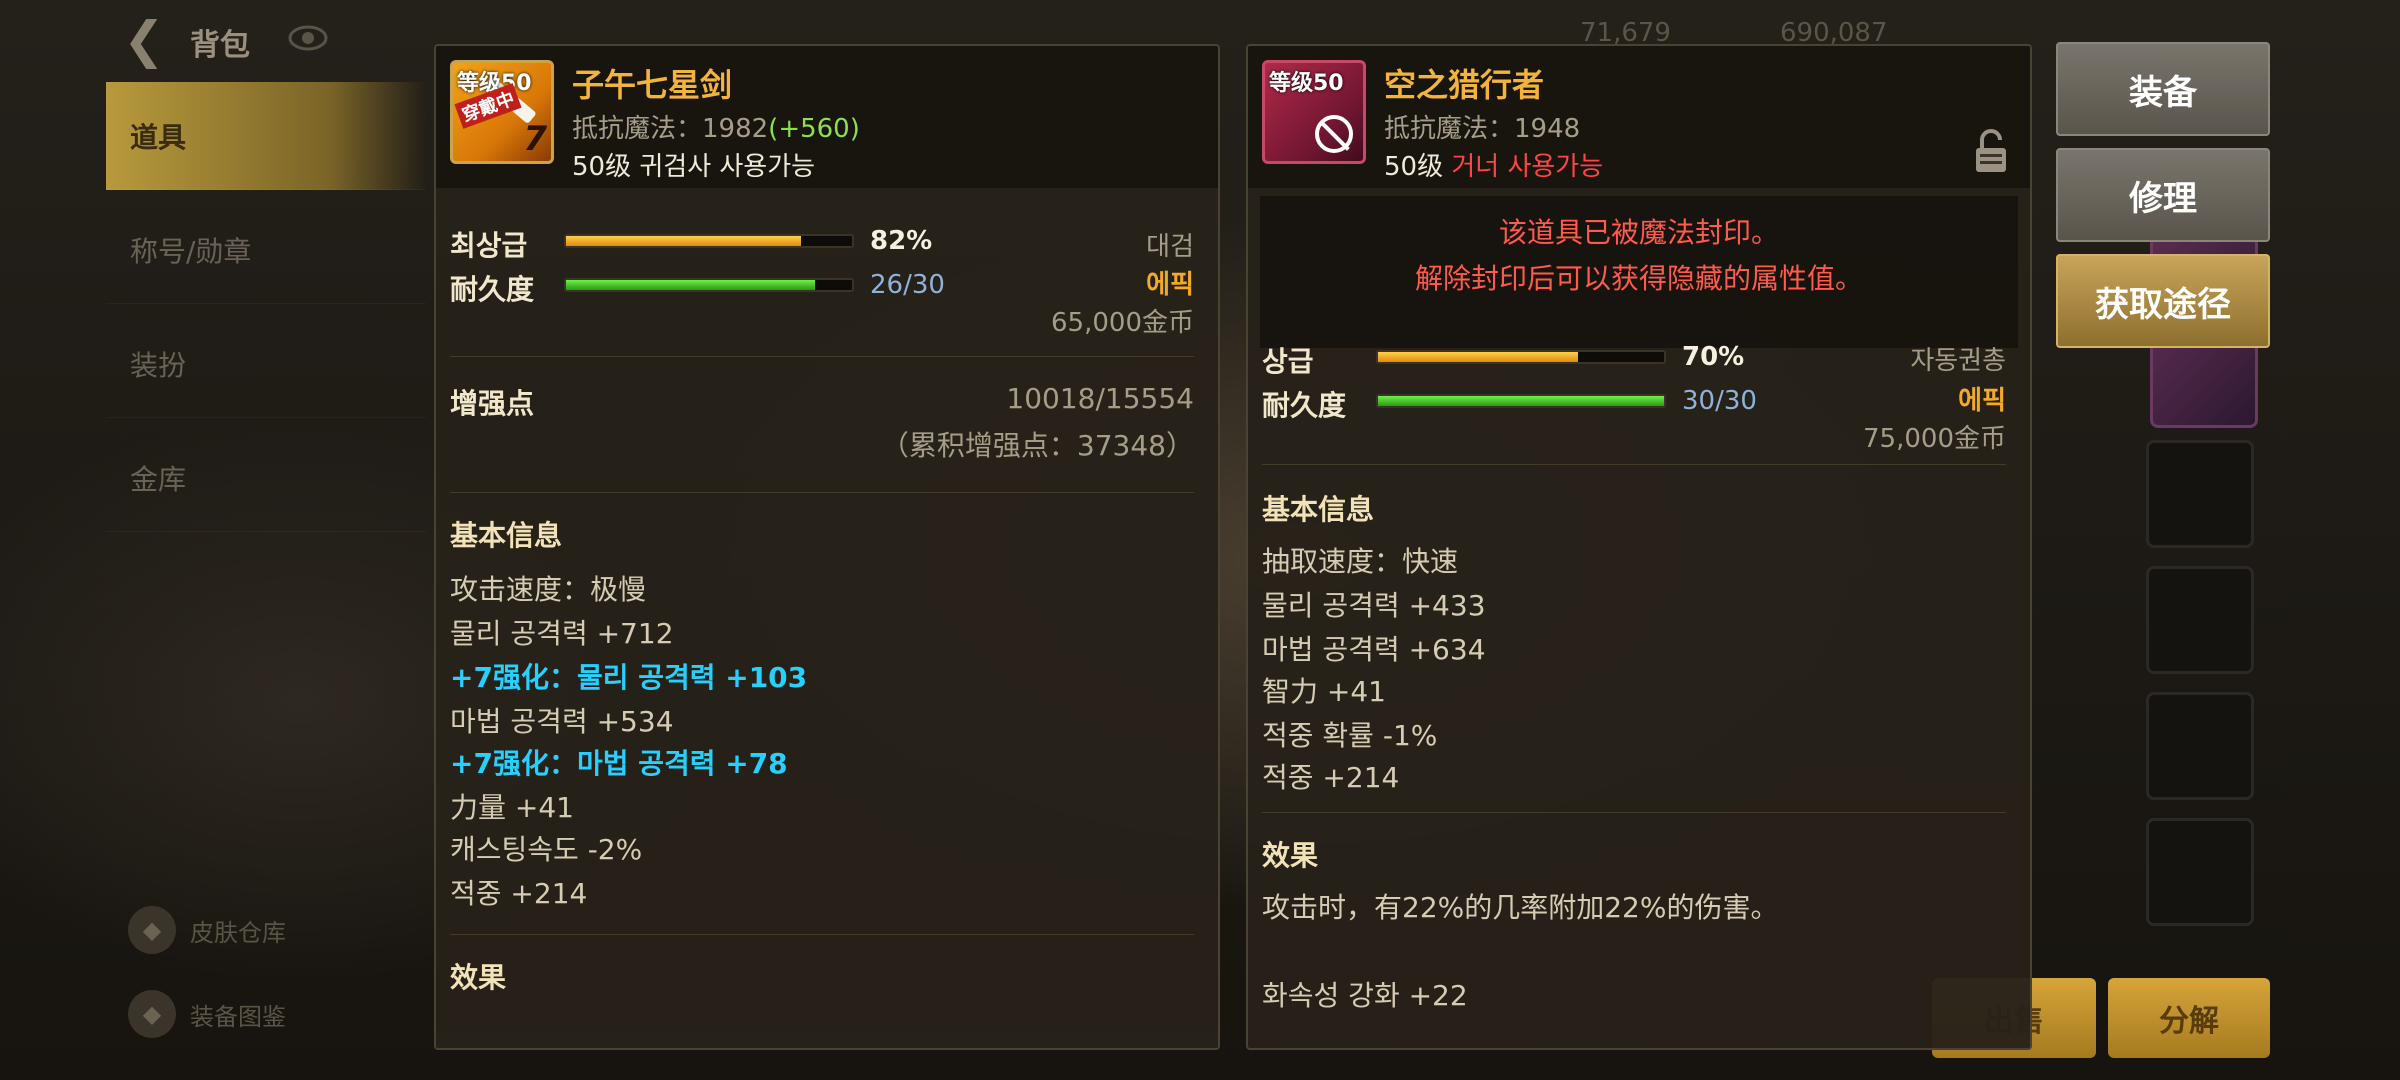  I want to click on equipment-codex-link: ◆ 装备图鉴, so click(207, 1014).